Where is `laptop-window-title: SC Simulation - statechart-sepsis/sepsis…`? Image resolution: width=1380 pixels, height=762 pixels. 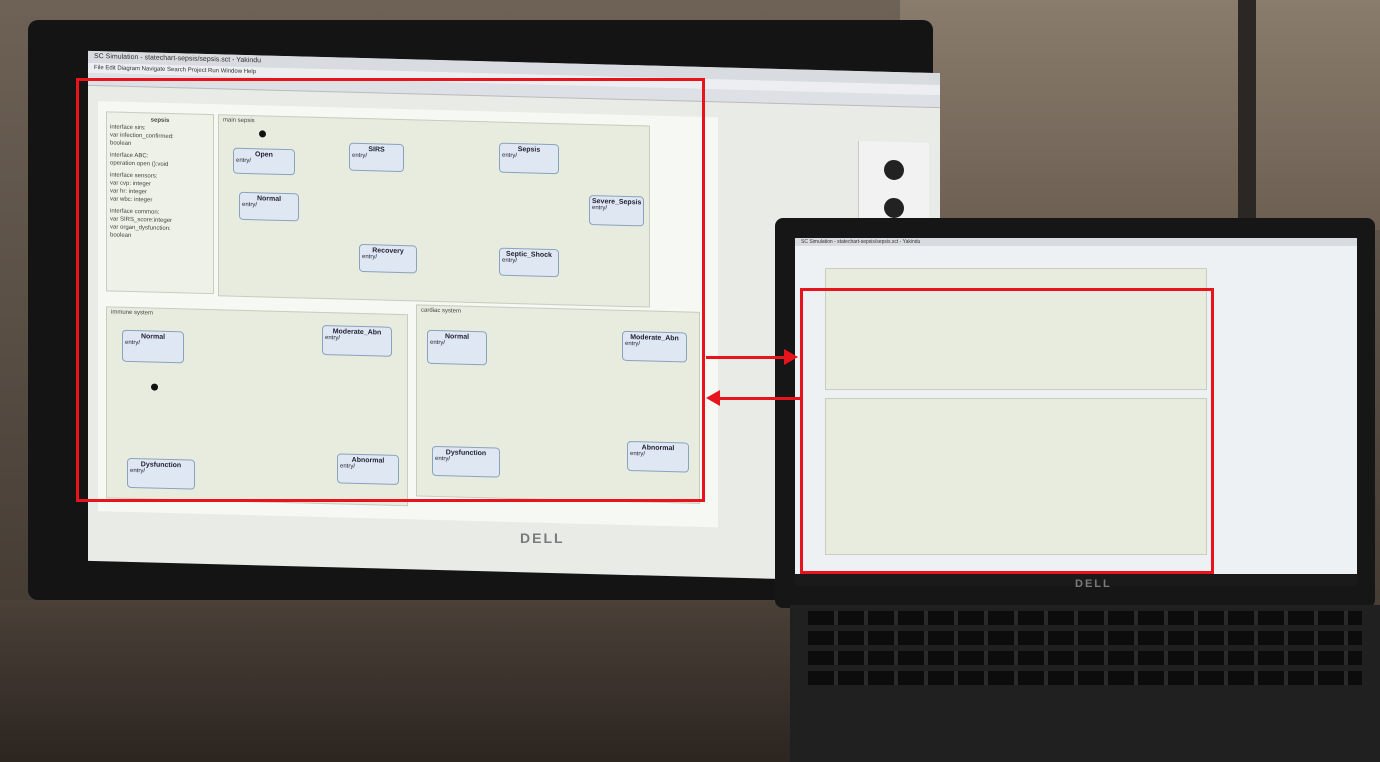 laptop-window-title: SC Simulation - statechart-sepsis/sepsis… is located at coordinates (1076, 242).